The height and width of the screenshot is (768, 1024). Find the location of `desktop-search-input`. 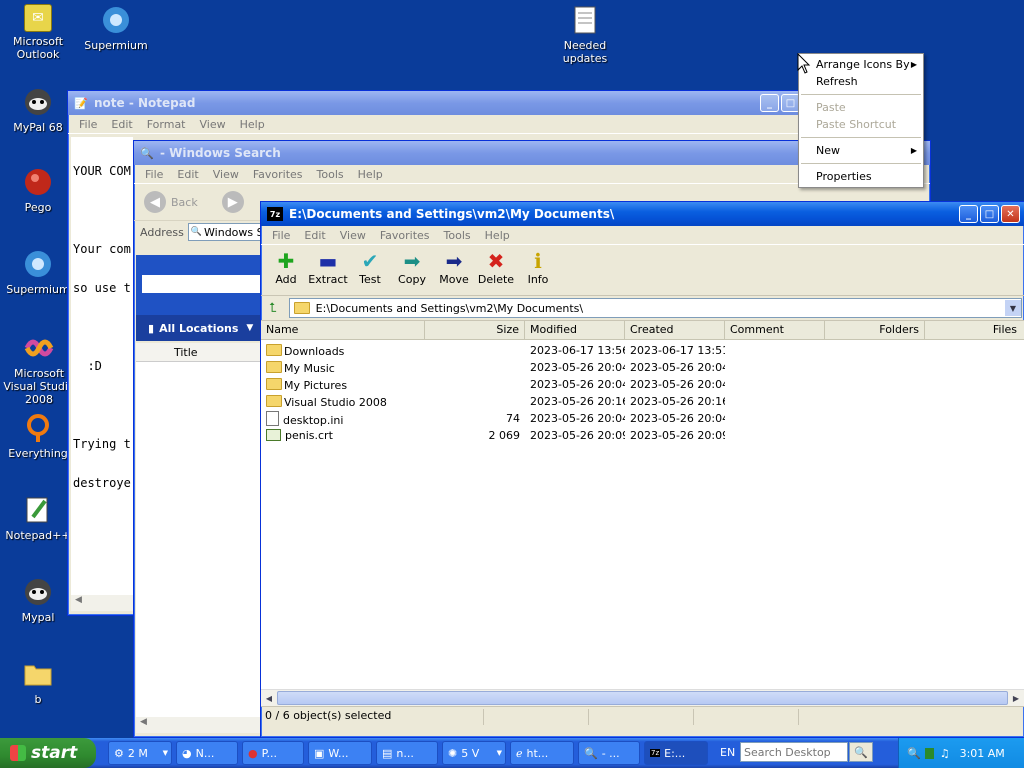

desktop-search-input is located at coordinates (794, 752).